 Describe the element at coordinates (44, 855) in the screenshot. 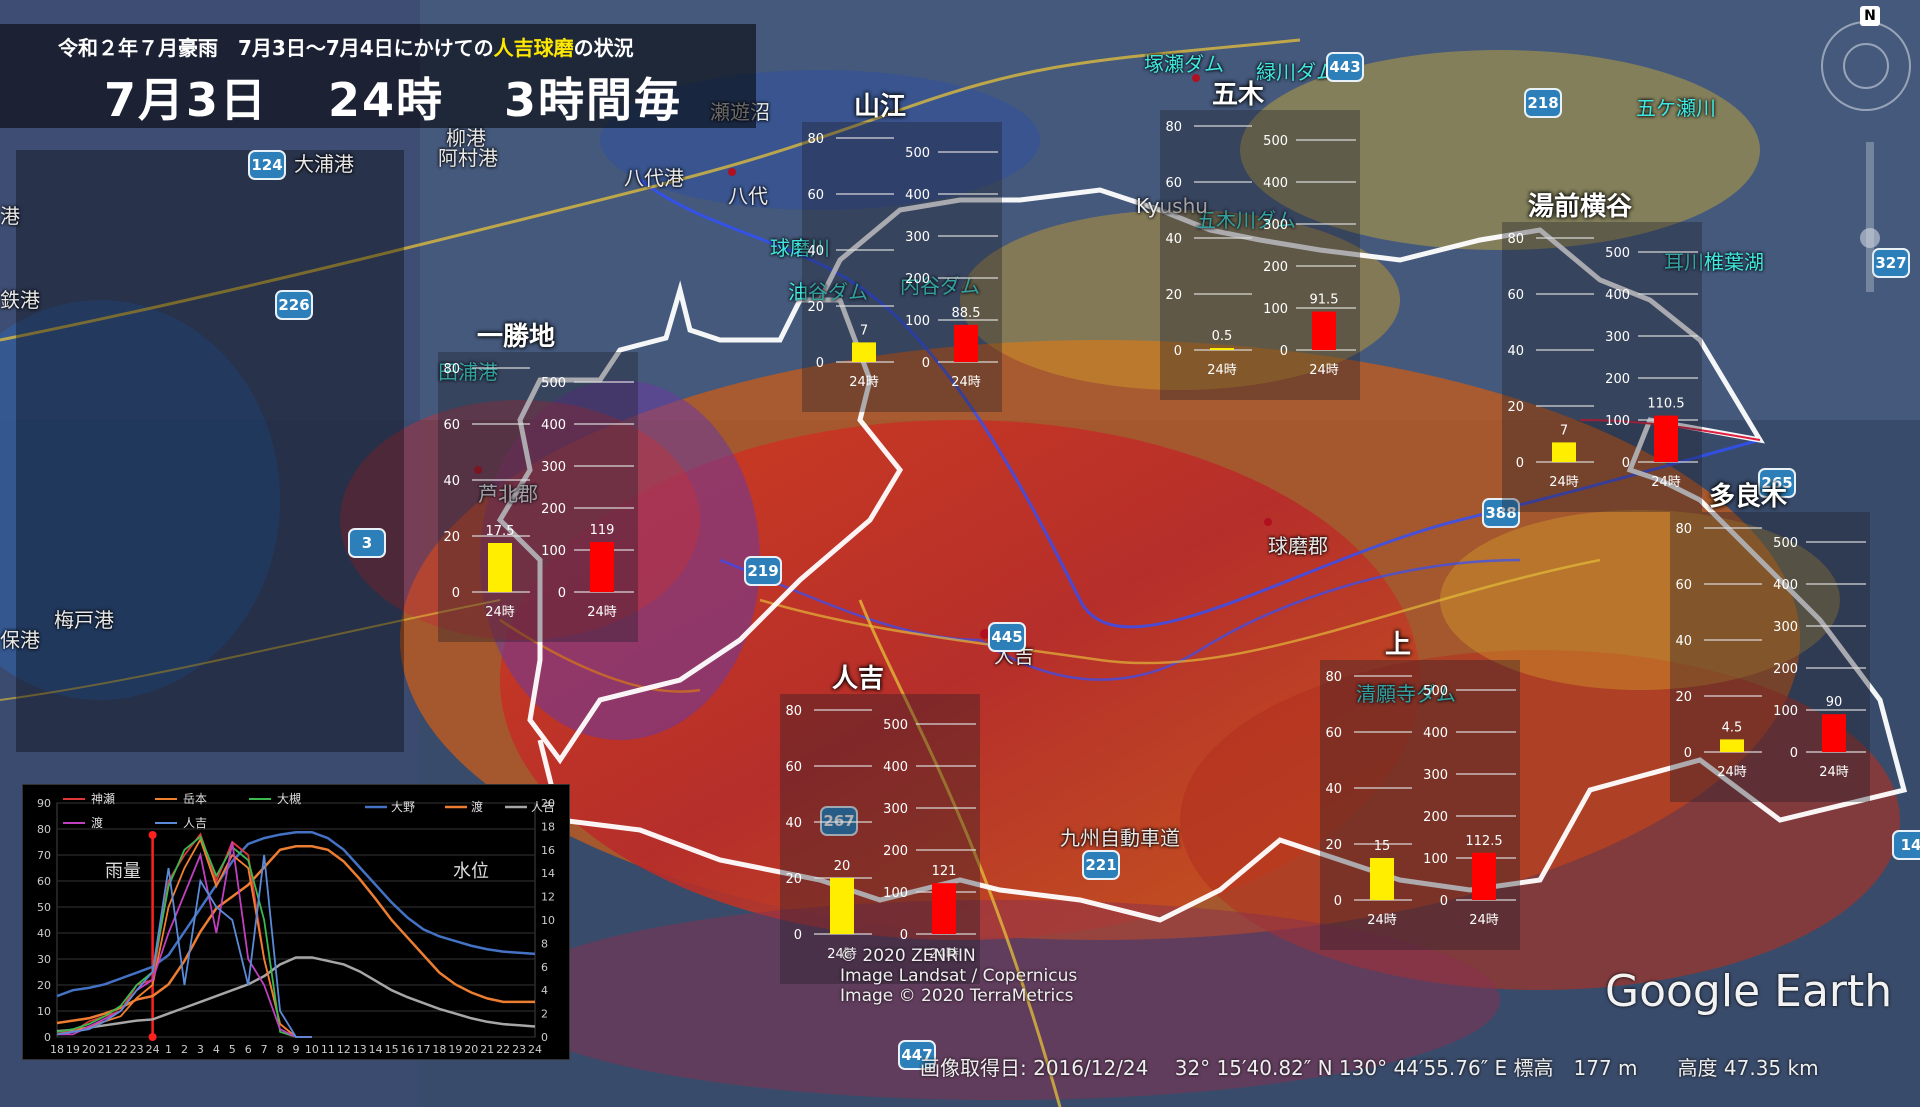

I see `left-tick-label: 70` at that location.